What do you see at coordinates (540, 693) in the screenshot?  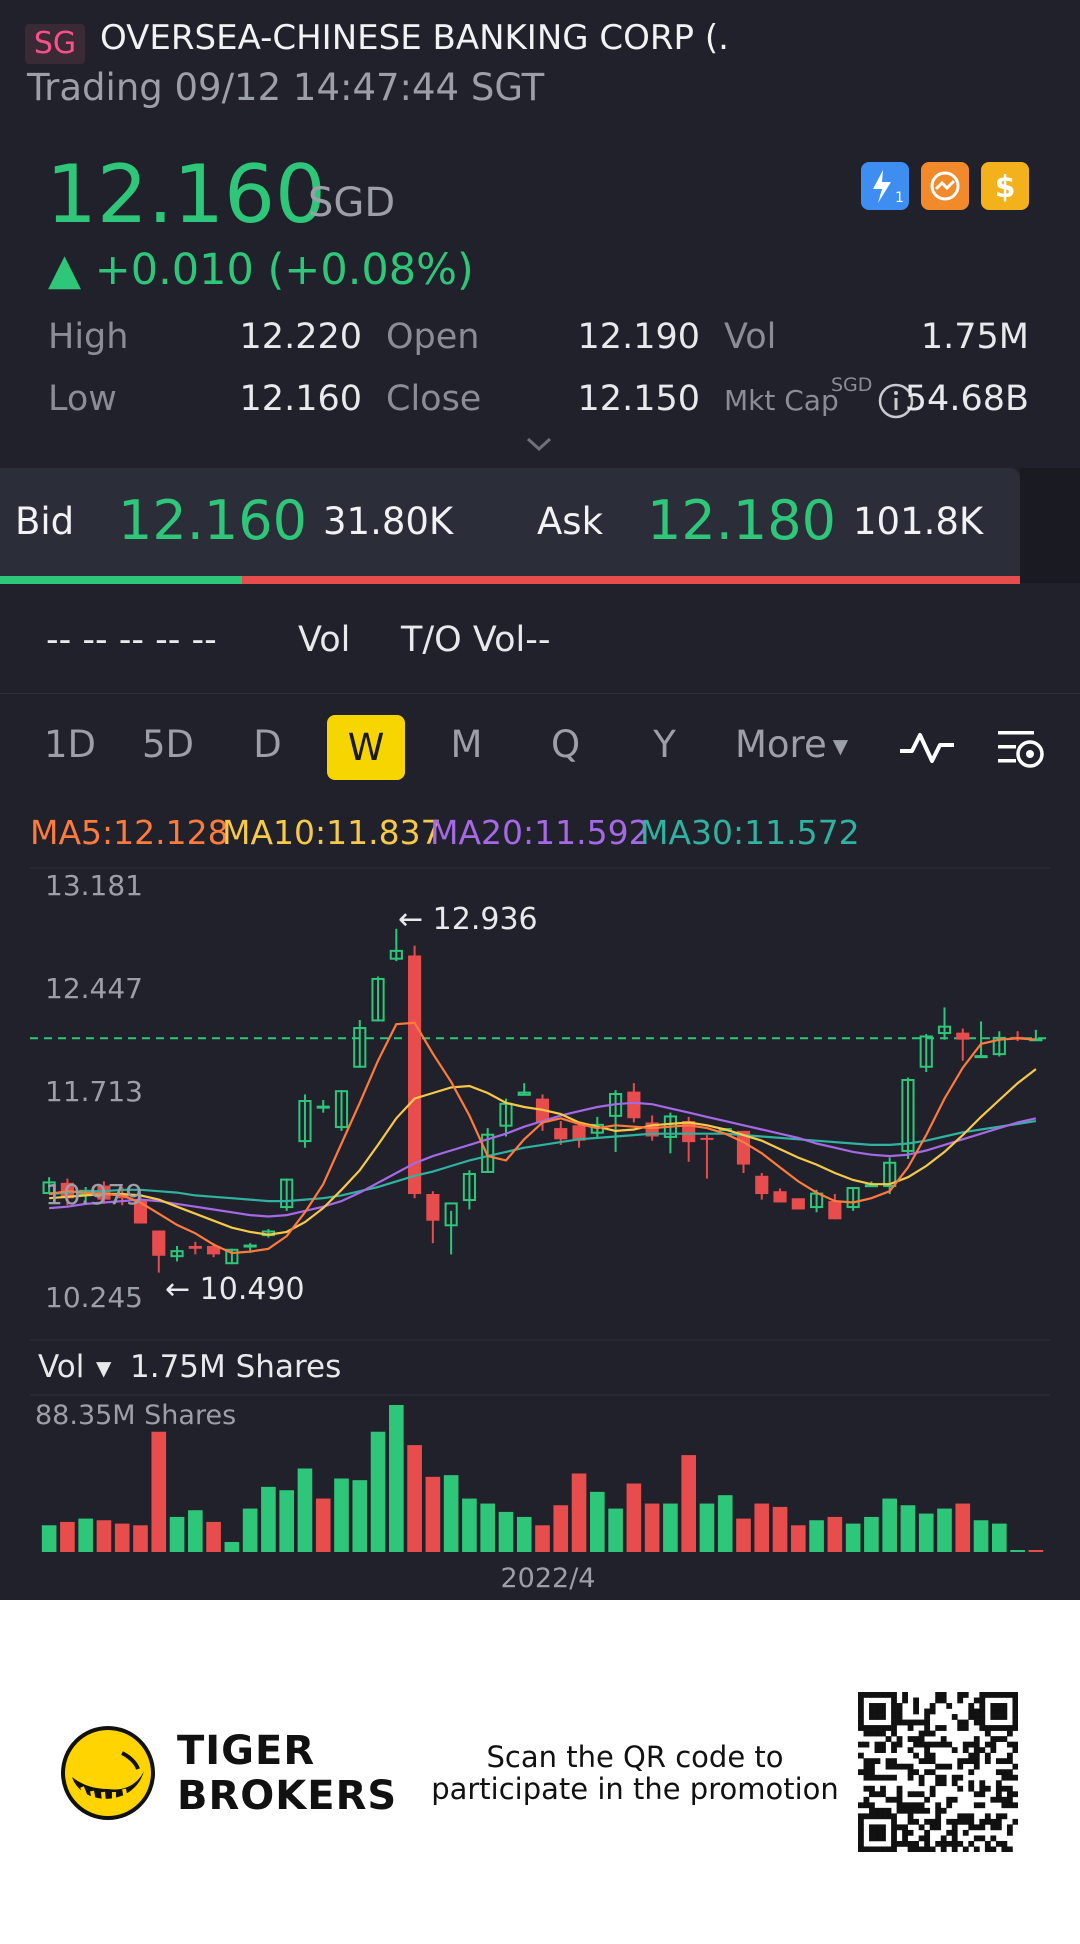 I see `divider` at bounding box center [540, 693].